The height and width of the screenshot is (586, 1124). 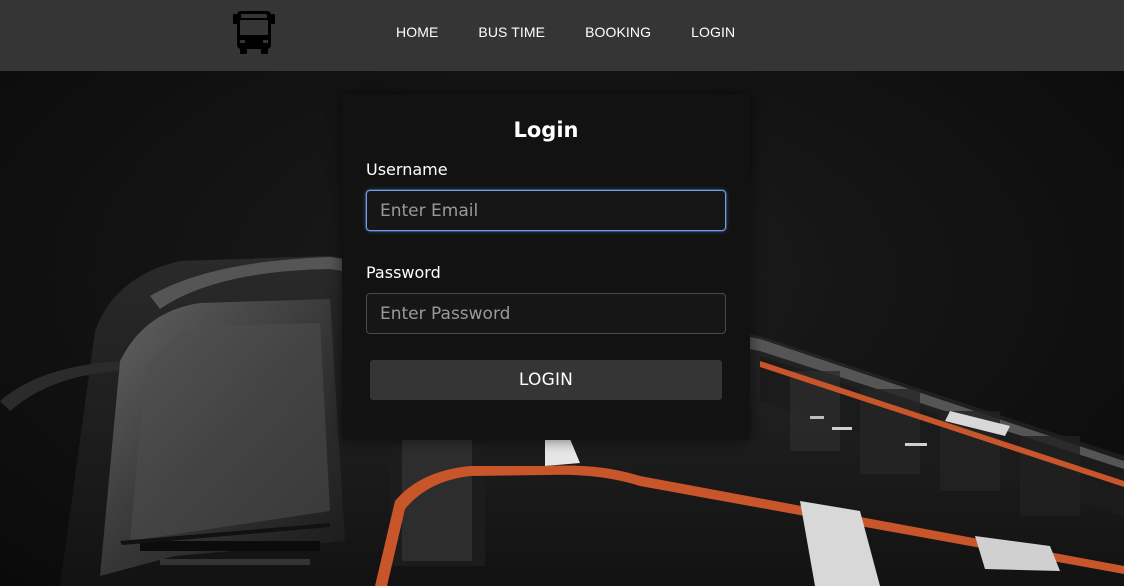 I want to click on nav-home-link: HOME, so click(x=417, y=32).